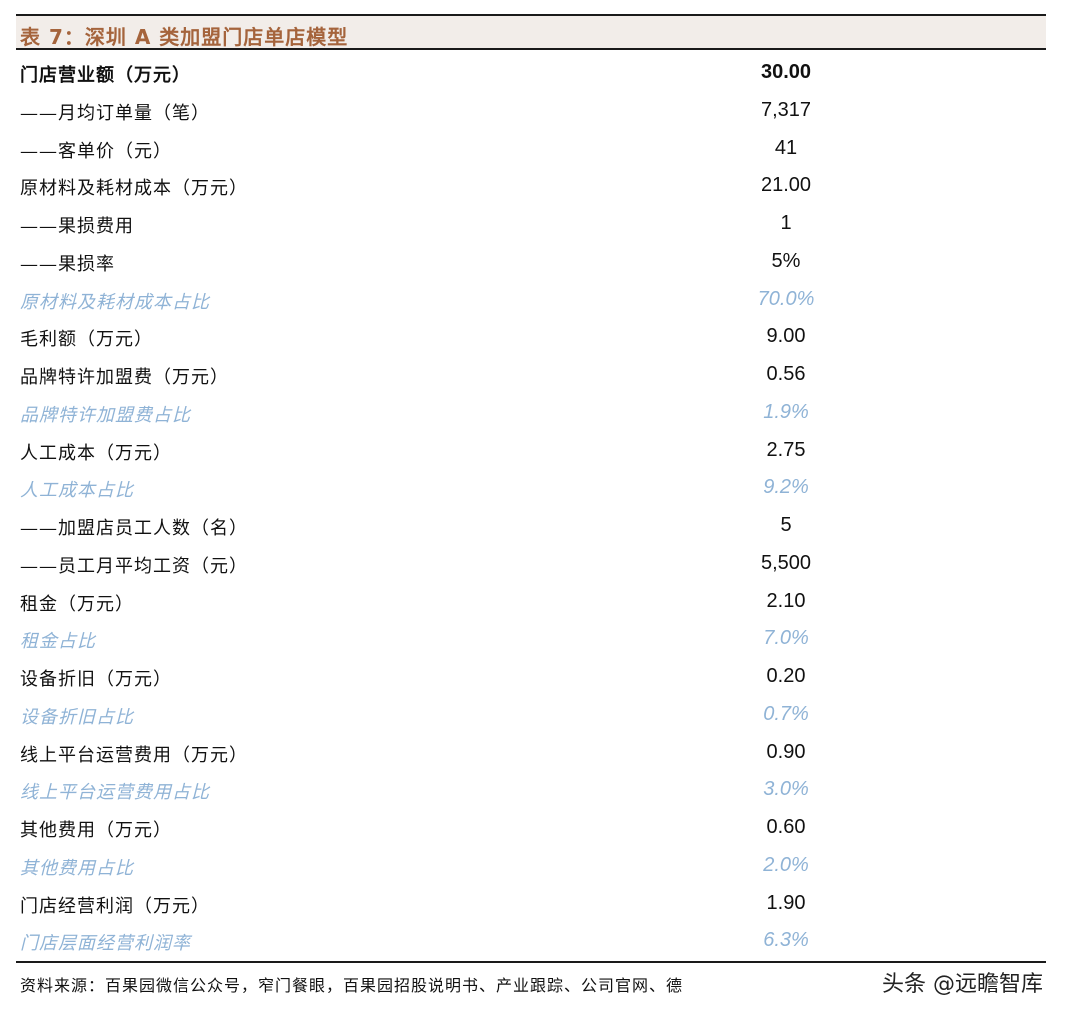 Image resolution: width=1067 pixels, height=1019 pixels. I want to click on table-row: 设备折旧（万元） 0.20, so click(531, 677).